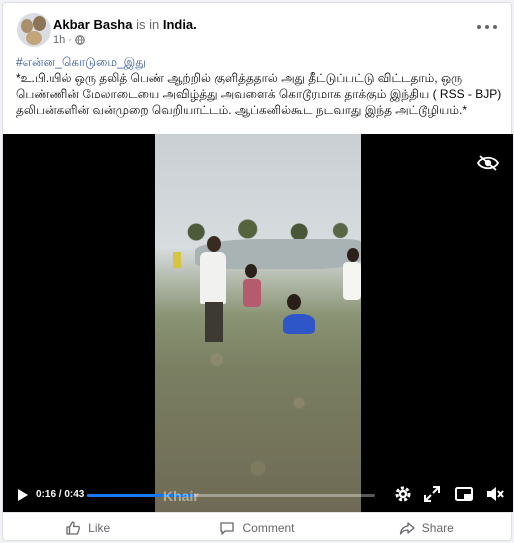  Describe the element at coordinates (231, 495) in the screenshot. I see `progress-bar` at that location.